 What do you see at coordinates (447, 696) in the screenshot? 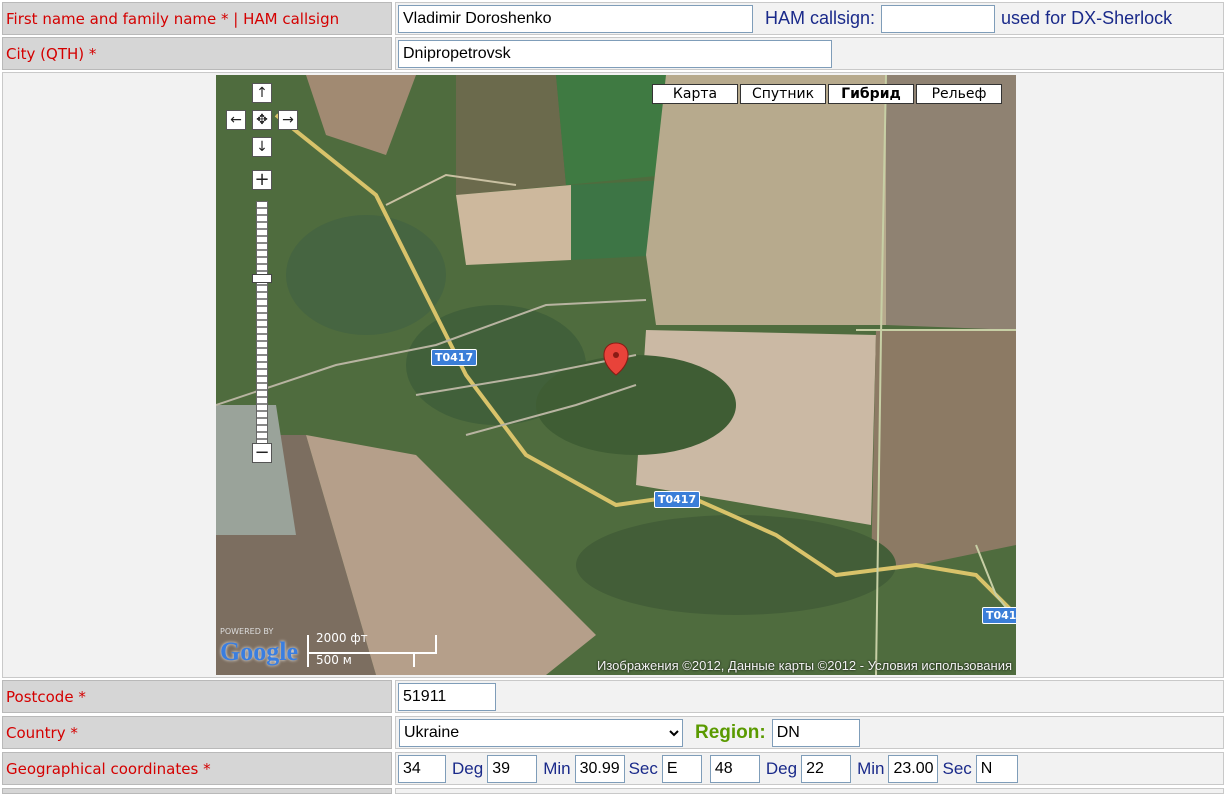
I see `postcode-input` at bounding box center [447, 696].